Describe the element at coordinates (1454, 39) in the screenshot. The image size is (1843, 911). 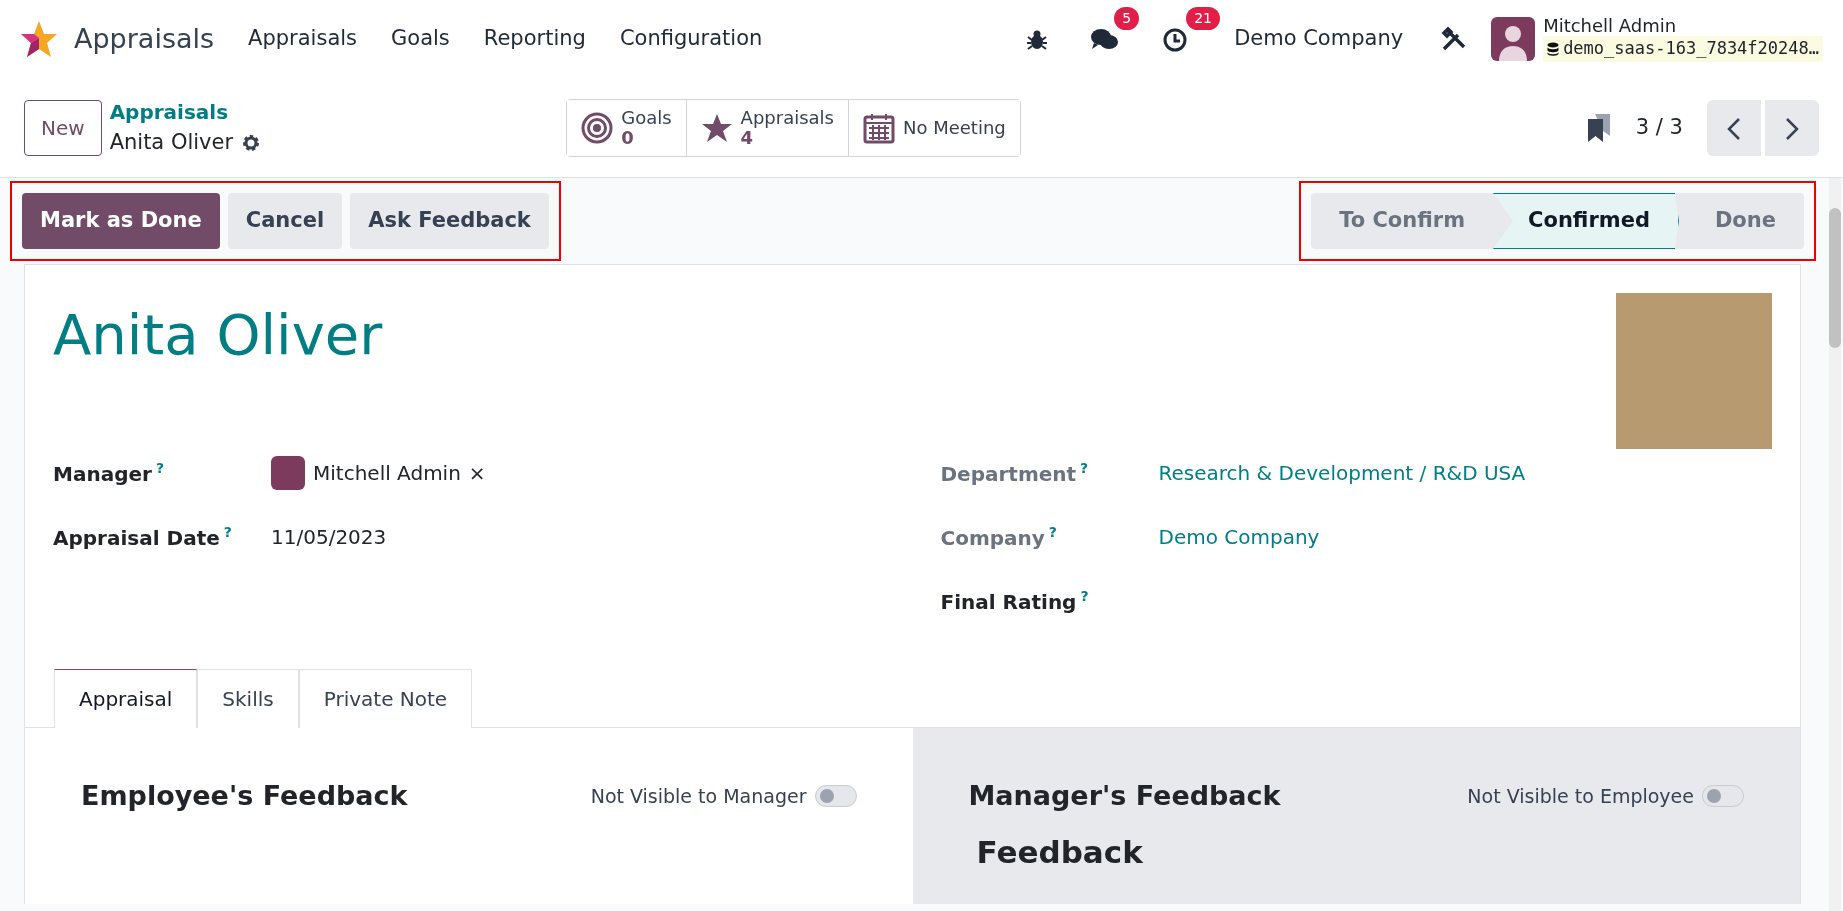
I see `tools-icon` at that location.